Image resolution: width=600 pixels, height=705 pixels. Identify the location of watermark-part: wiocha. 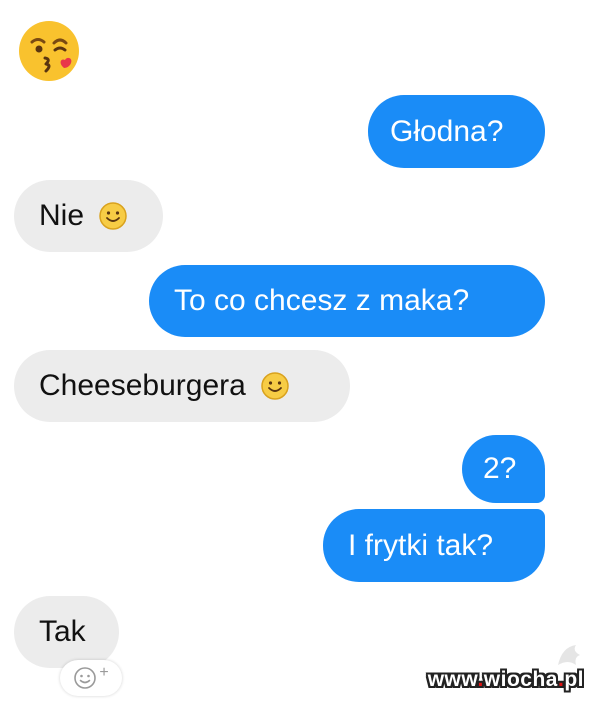
(520, 679).